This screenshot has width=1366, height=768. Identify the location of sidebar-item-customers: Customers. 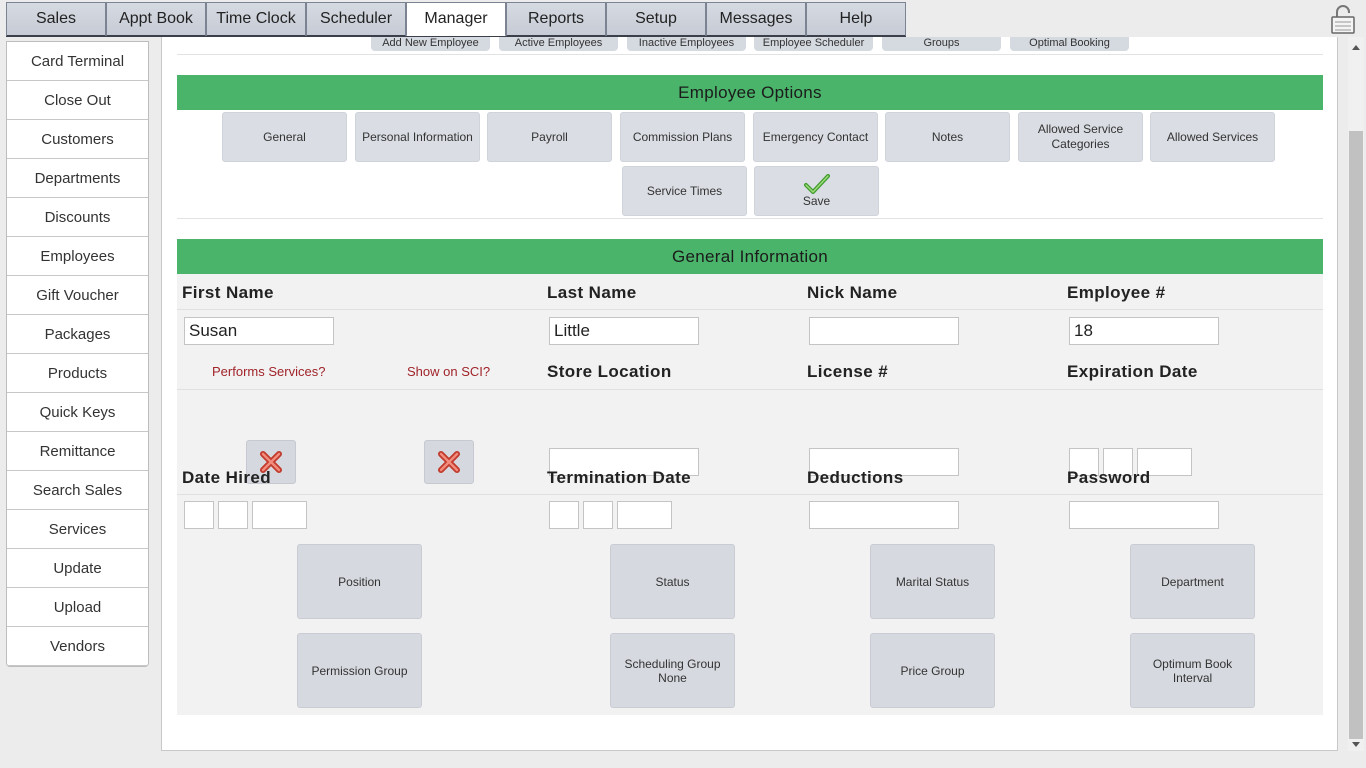
(77, 139).